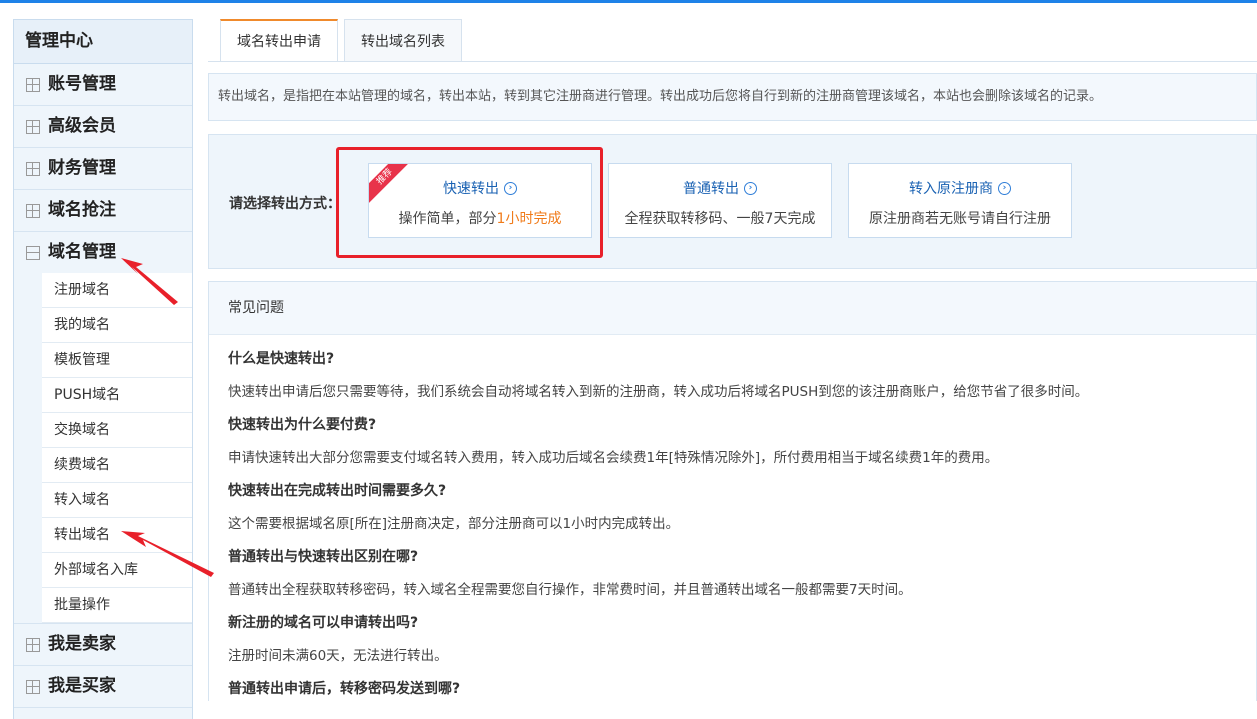 Image resolution: width=1257 pixels, height=719 pixels. I want to click on sidebar-group-domain-snatch: 域名抢注, so click(103, 211).